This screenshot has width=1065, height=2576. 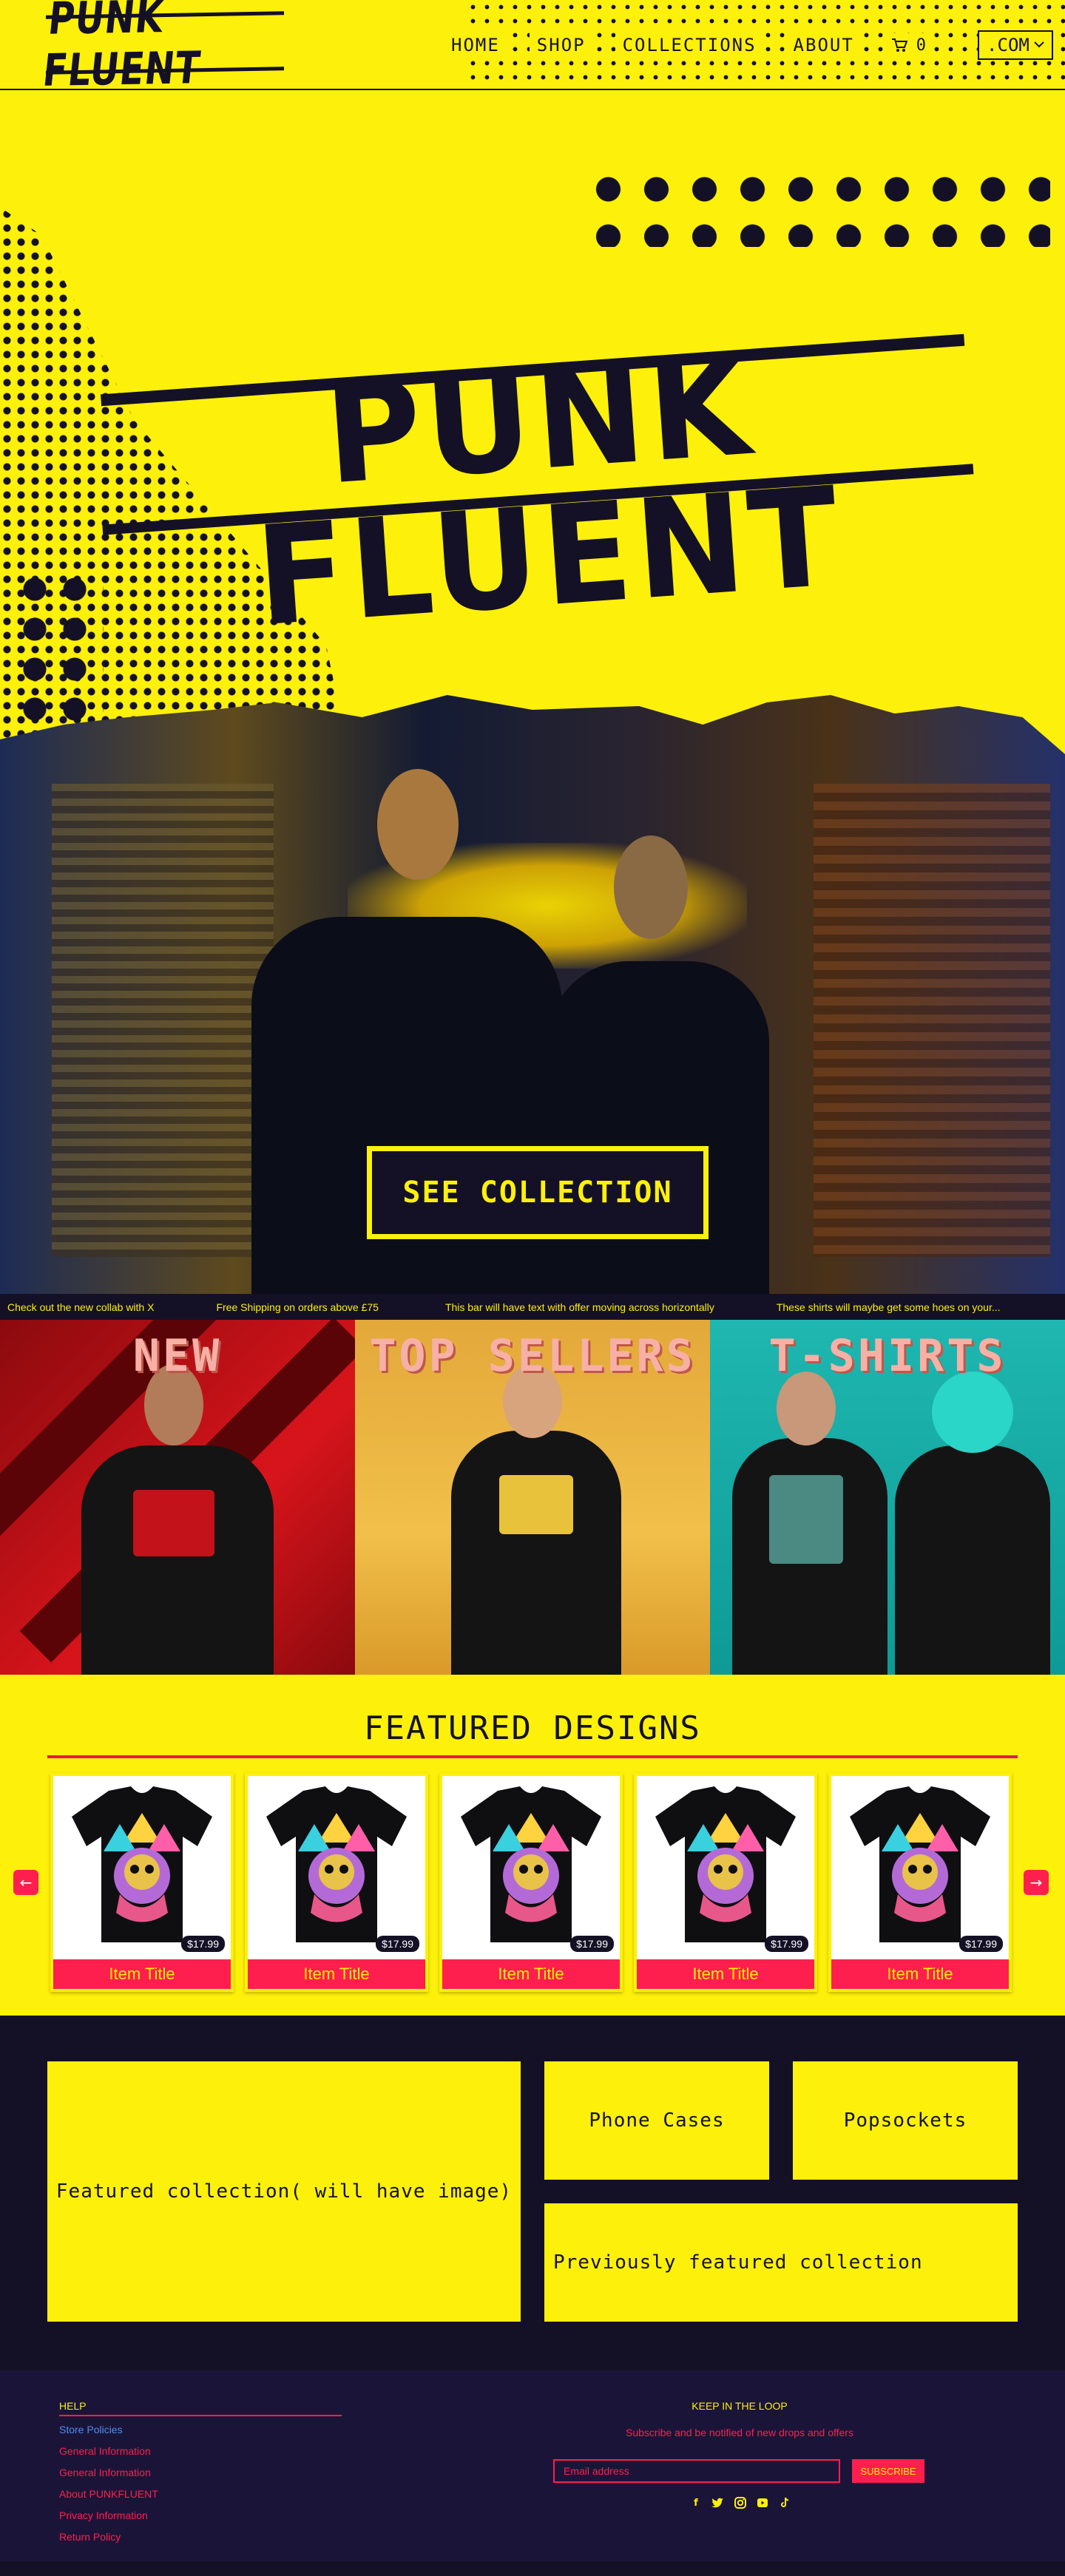 What do you see at coordinates (932, 1020) in the screenshot?
I see `banner-wall-right` at bounding box center [932, 1020].